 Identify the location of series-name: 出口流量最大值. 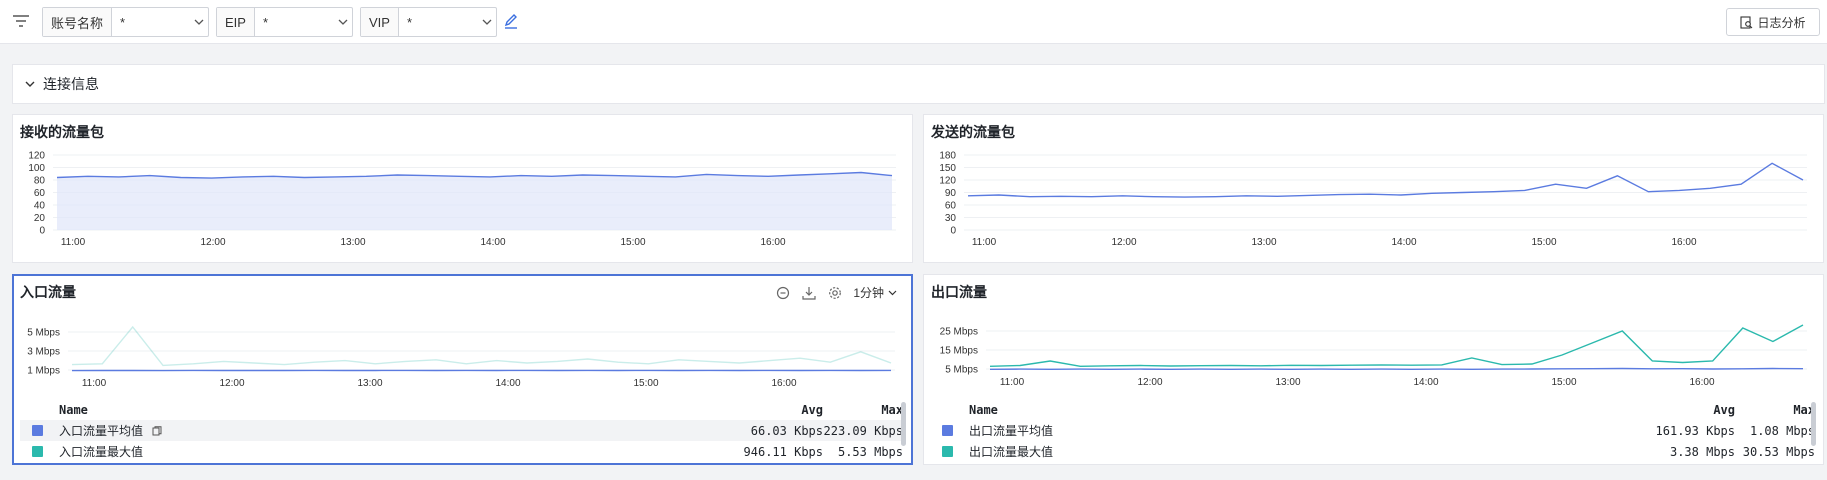
(1011, 452).